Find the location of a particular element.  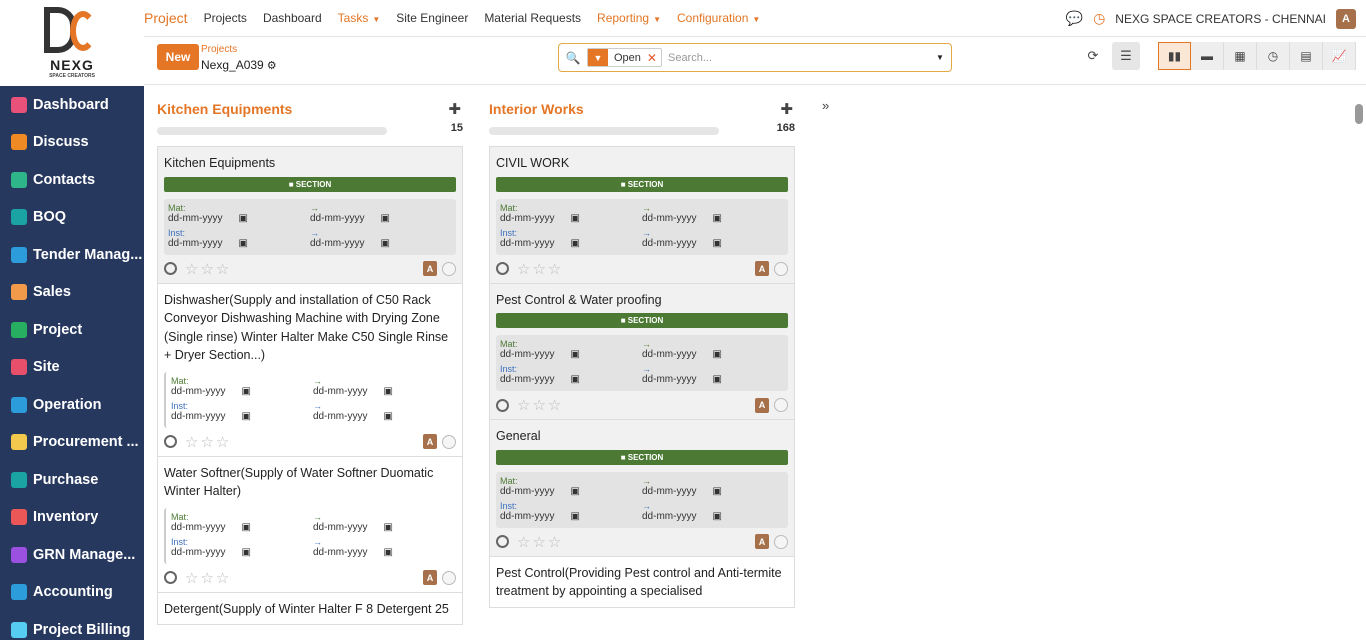

activity-icon: ◷ is located at coordinates (1099, 18).